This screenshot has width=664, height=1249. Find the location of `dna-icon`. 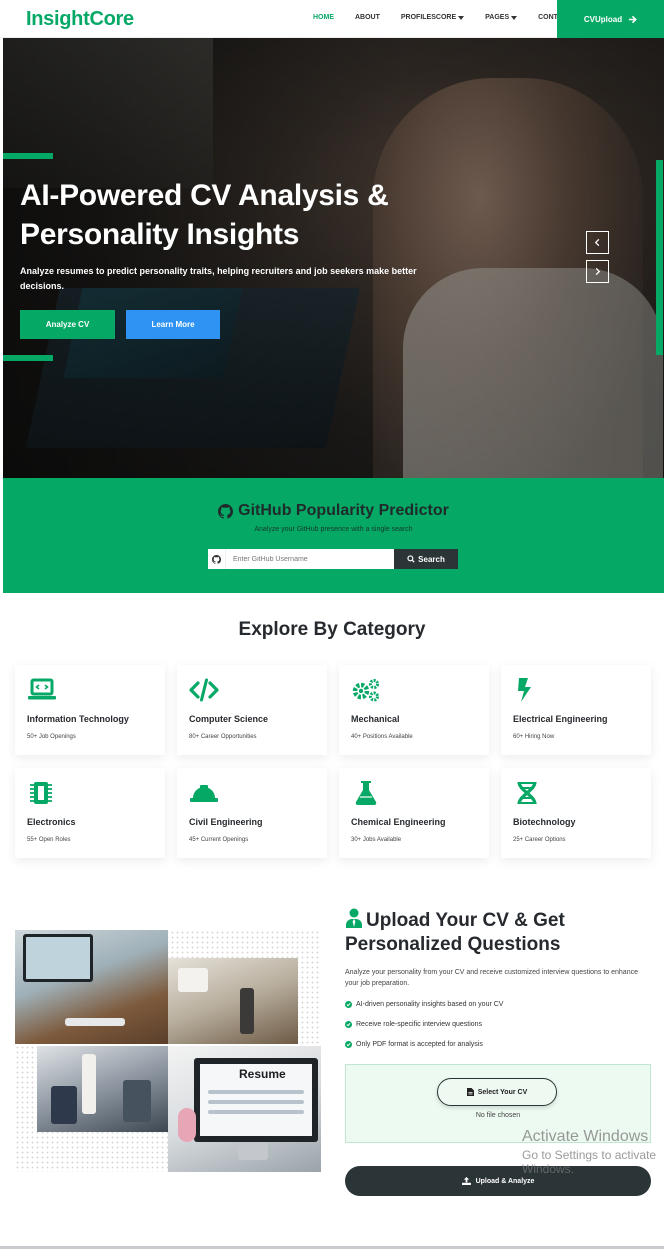

dna-icon is located at coordinates (527, 793).